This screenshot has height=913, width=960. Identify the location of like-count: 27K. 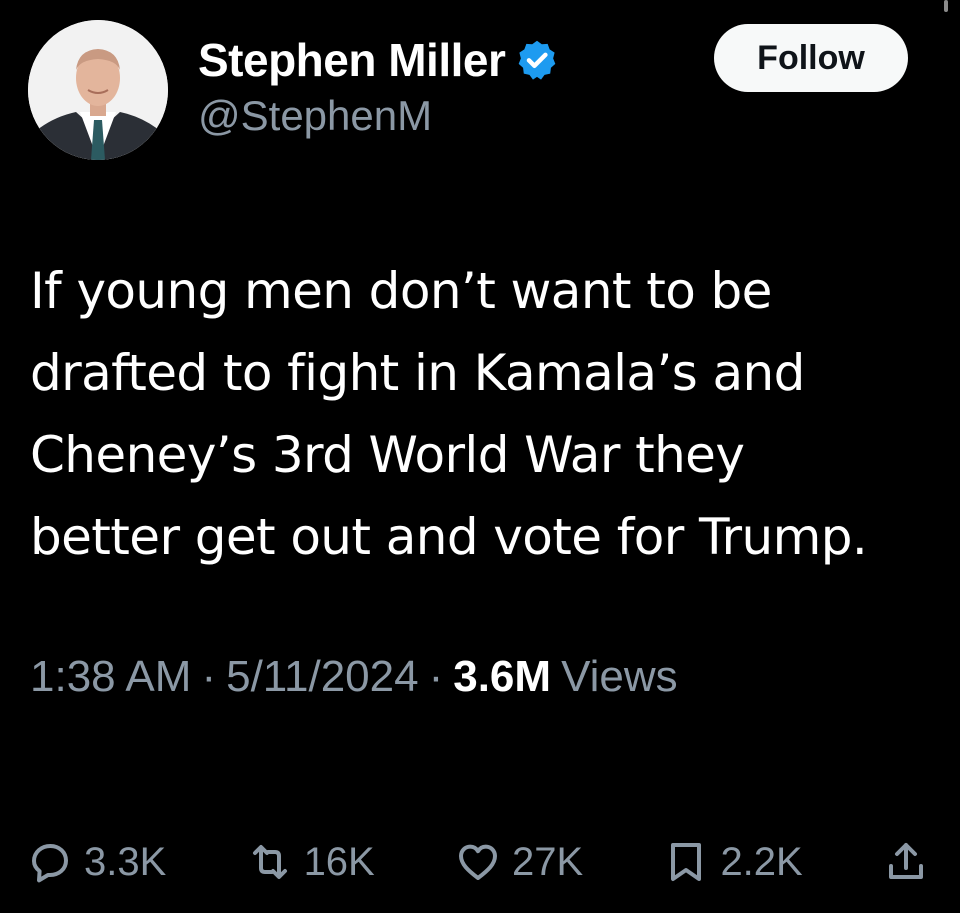
(548, 861).